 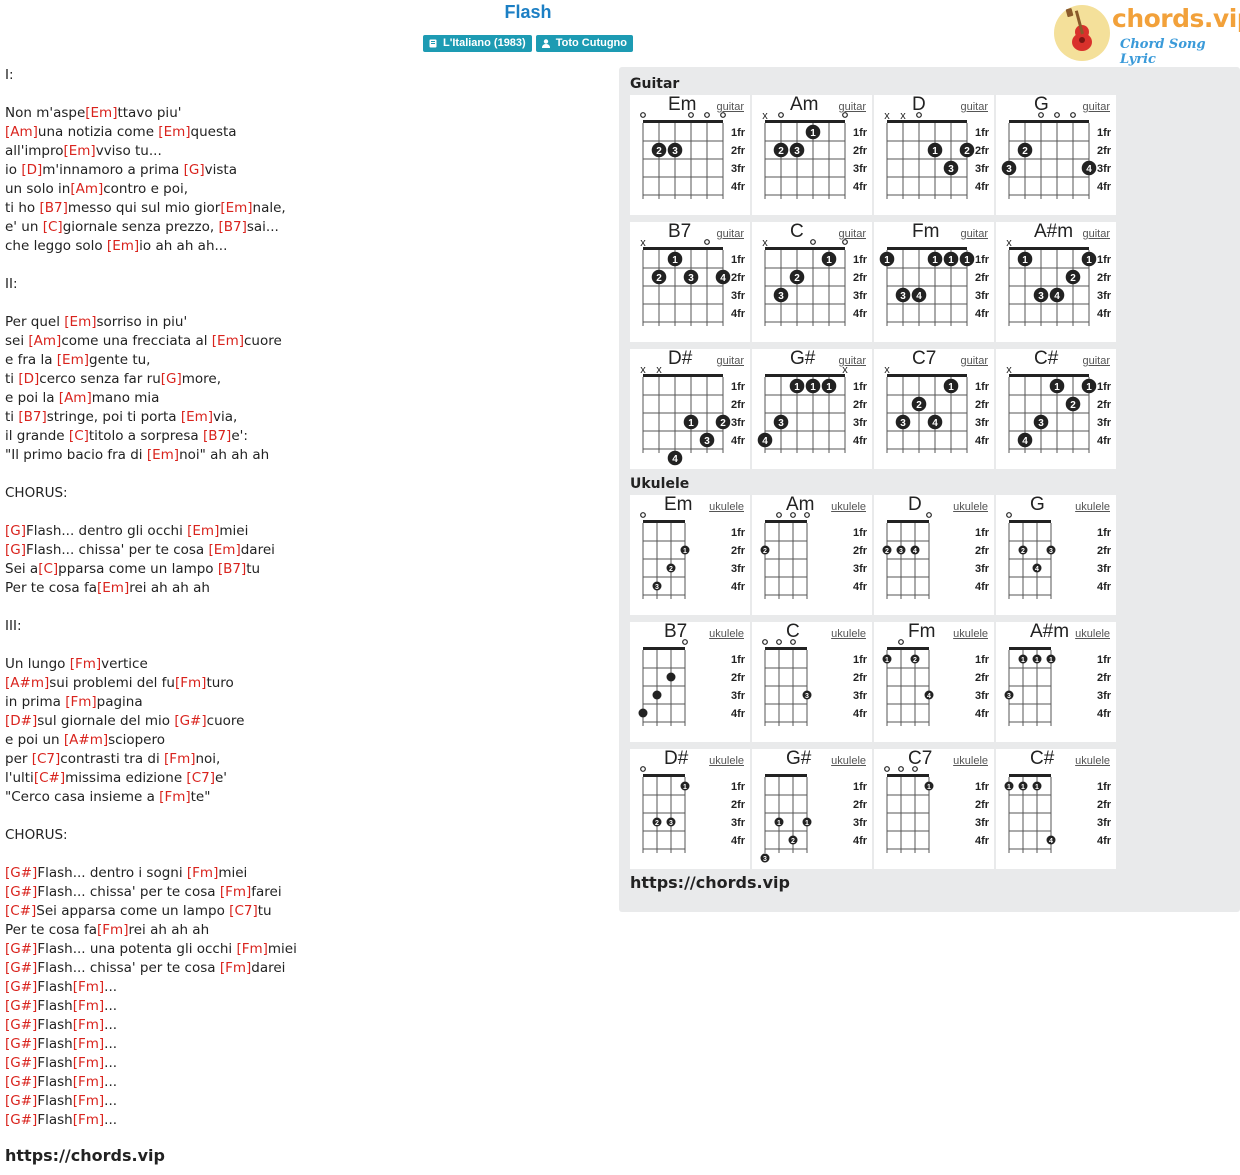 What do you see at coordinates (1056, 808) in the screenshot?
I see `chord-diagram-ukulele: 1fr 2fr 3fr 4fr 1 1 1 4 C# ukulele` at bounding box center [1056, 808].